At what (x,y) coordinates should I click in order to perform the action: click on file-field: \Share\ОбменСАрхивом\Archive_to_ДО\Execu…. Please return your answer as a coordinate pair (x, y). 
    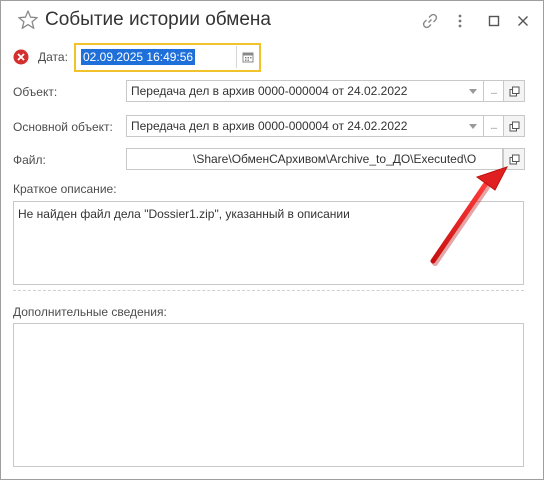
    Looking at the image, I should click on (314, 159).